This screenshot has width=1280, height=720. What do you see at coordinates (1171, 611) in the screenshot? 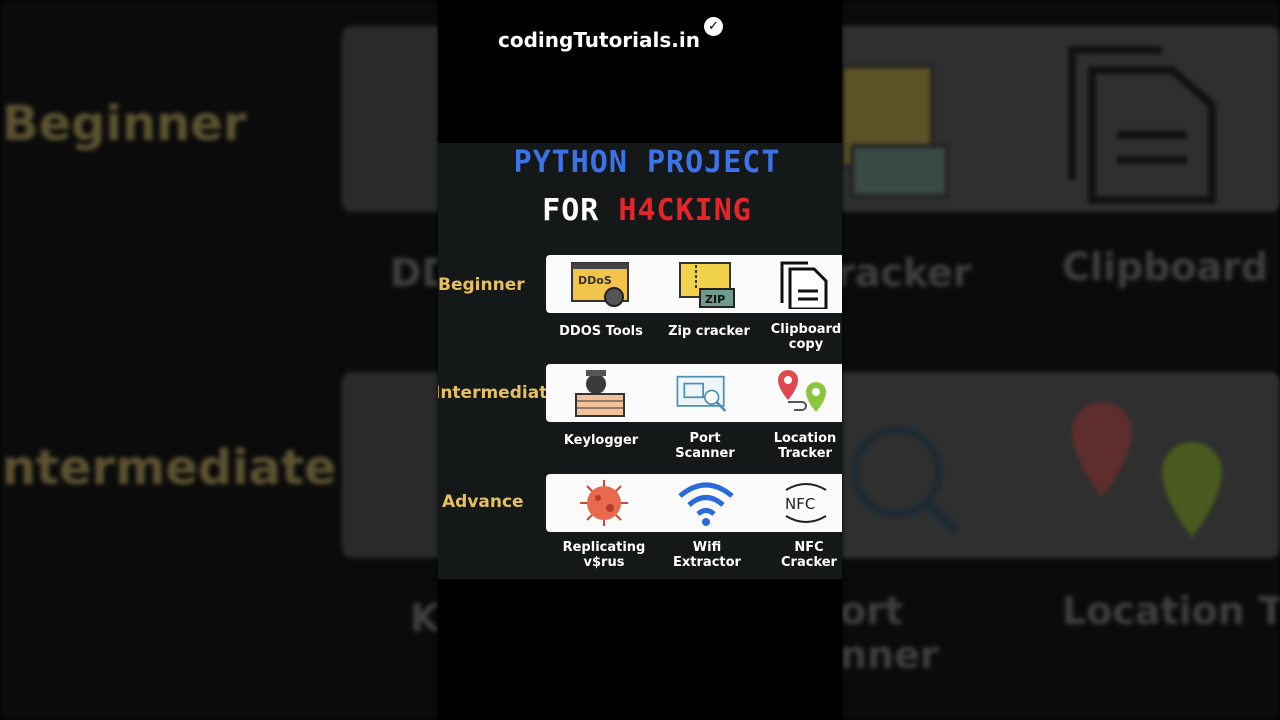
I see `bg-label-location: Location Tracker` at bounding box center [1171, 611].